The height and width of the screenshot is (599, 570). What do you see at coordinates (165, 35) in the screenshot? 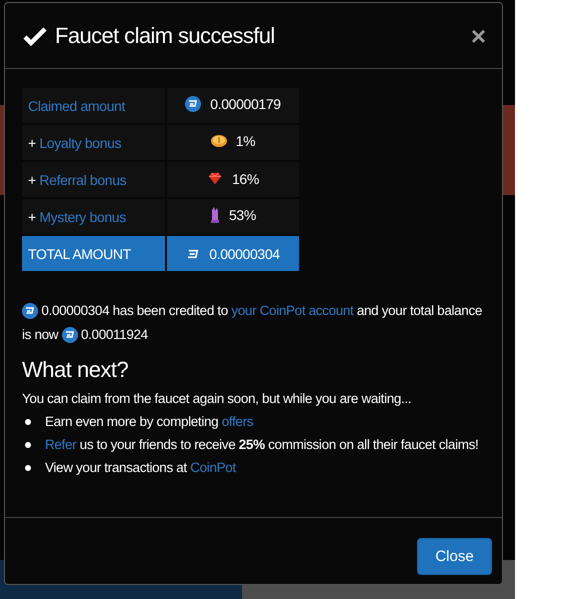
I see `dialog-title: Faucet claim successful` at bounding box center [165, 35].